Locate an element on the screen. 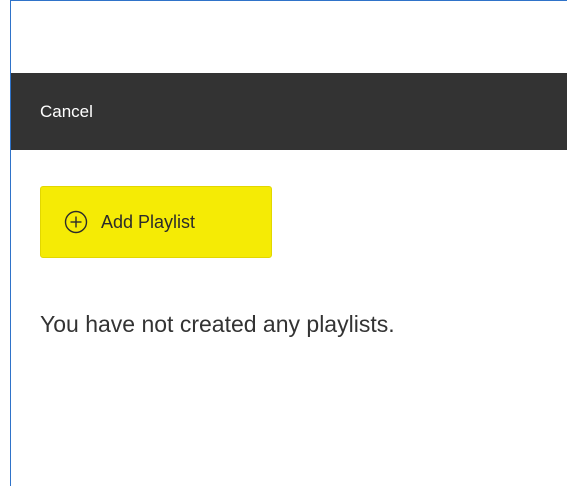 Image resolution: width=567 pixels, height=486 pixels. add-playlist-button: Add Playlist is located at coordinates (156, 222).